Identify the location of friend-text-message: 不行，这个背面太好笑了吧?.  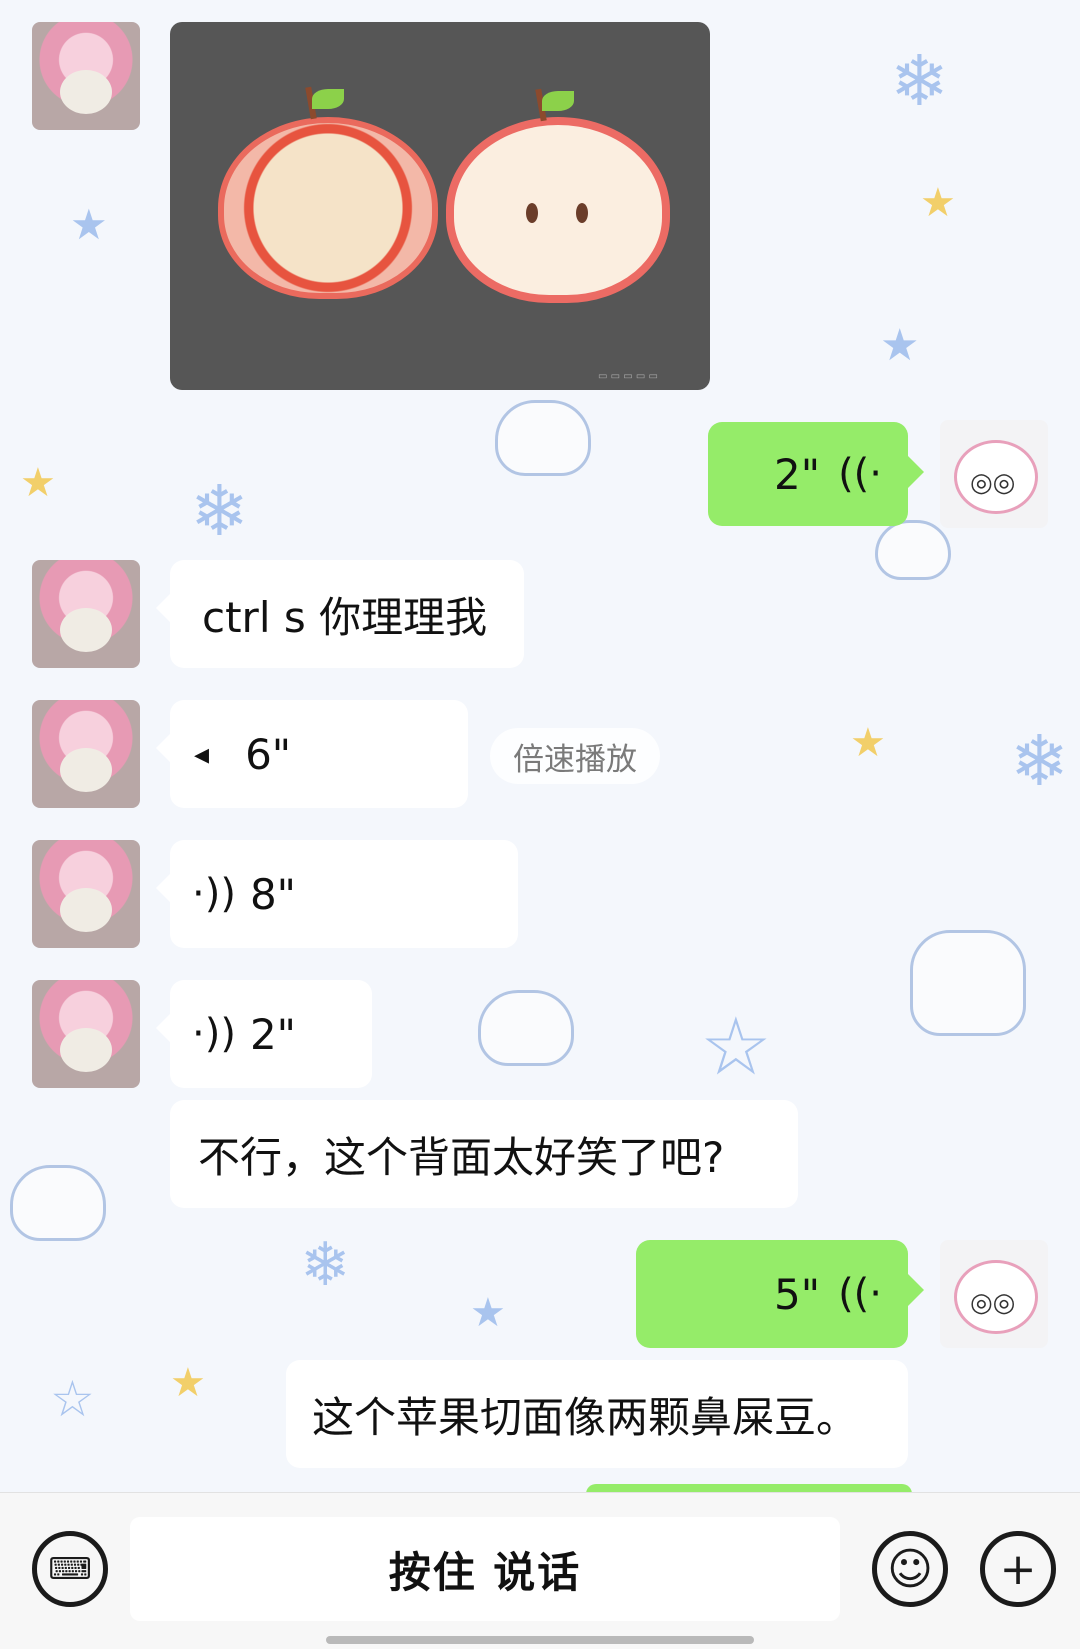
(484, 1154).